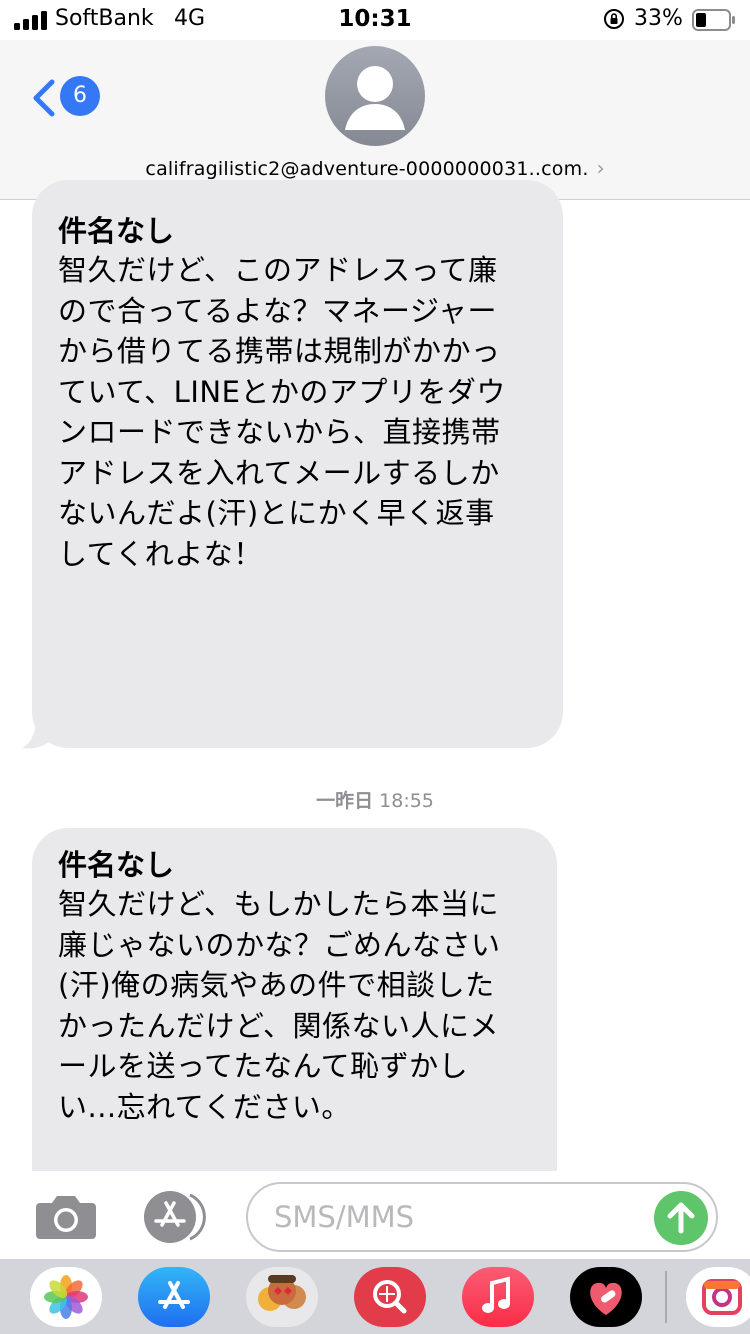 Image resolution: width=750 pixels, height=1334 pixels. I want to click on heart-sticker-icon, so click(606, 1297).